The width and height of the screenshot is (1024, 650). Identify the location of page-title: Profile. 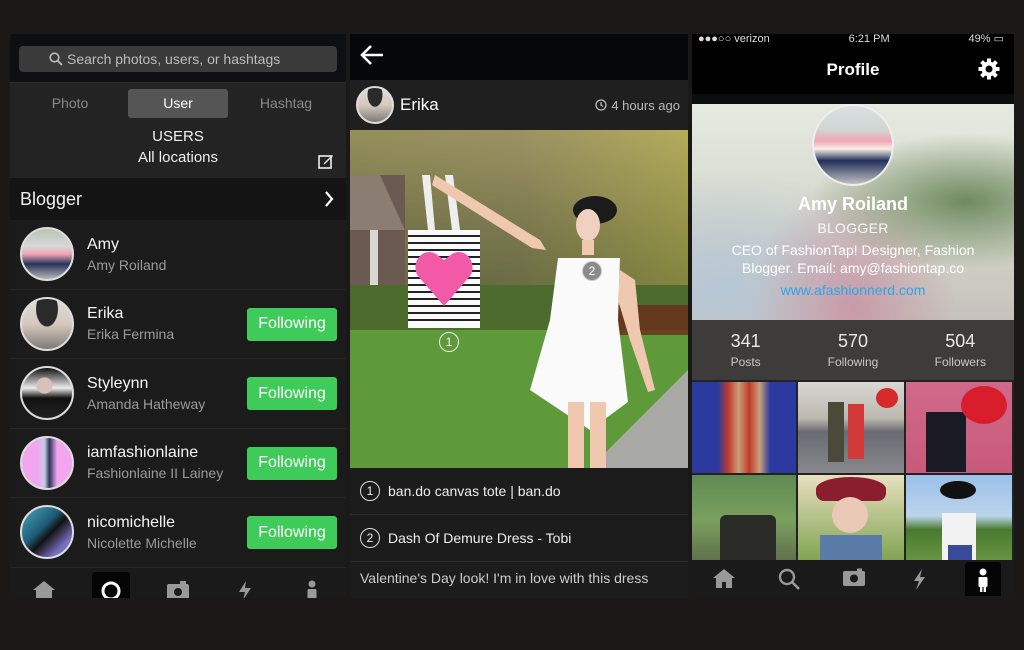
(853, 69).